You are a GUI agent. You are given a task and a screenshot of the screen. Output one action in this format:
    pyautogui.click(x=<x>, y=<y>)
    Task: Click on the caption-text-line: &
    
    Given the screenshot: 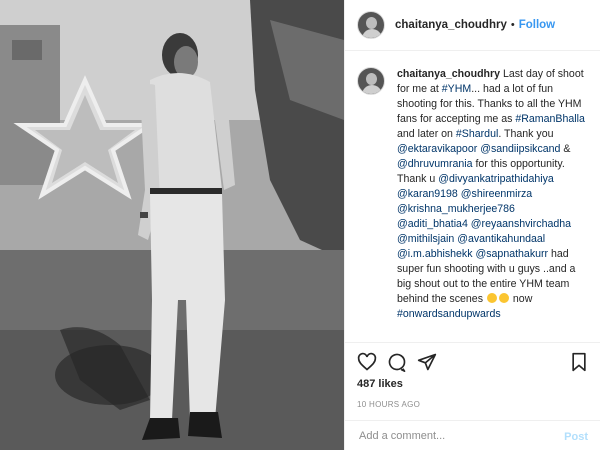 What is the action you would take?
    pyautogui.click(x=565, y=149)
    